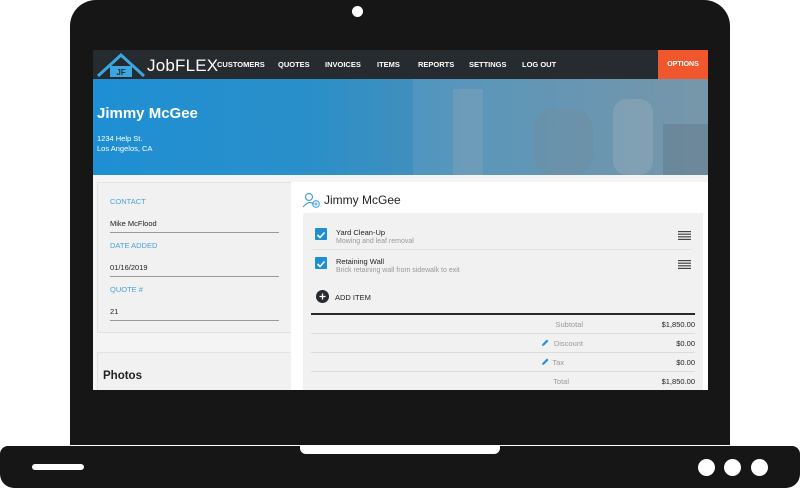 The width and height of the screenshot is (800, 488). Describe the element at coordinates (194, 314) in the screenshot. I see `quote-number-field: 21` at that location.